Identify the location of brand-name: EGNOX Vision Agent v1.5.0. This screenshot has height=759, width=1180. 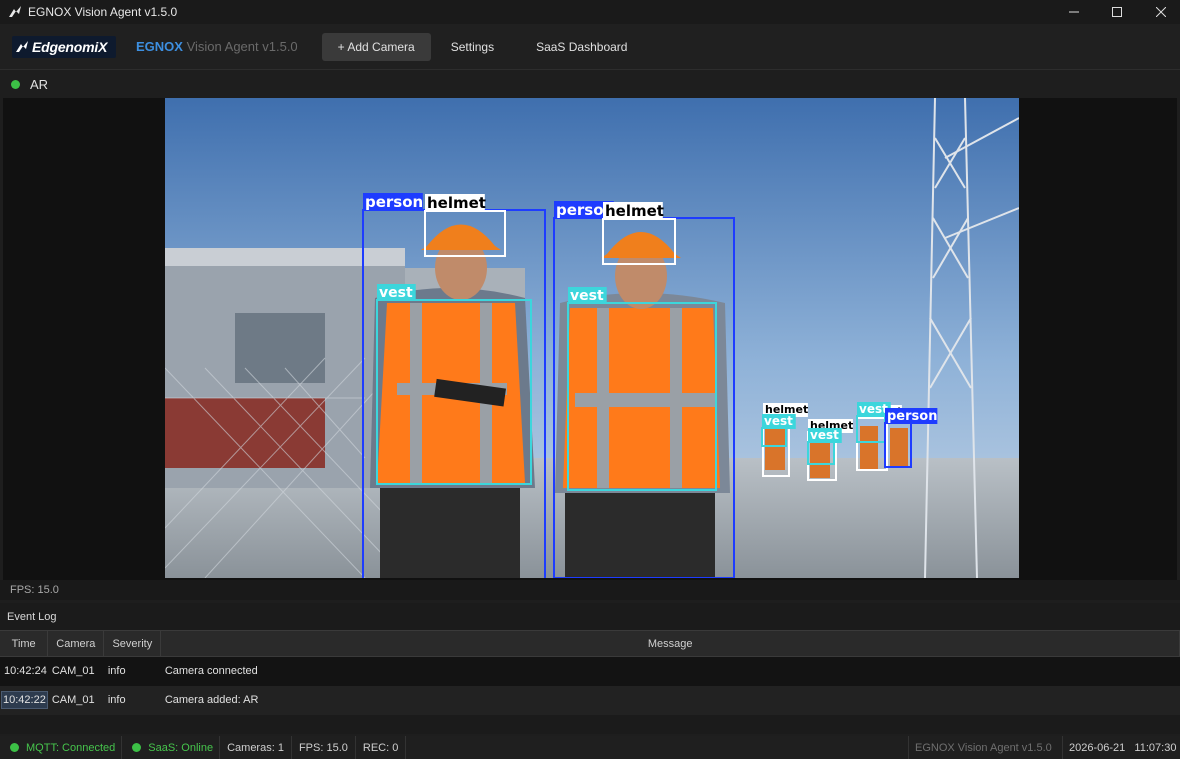
(217, 46).